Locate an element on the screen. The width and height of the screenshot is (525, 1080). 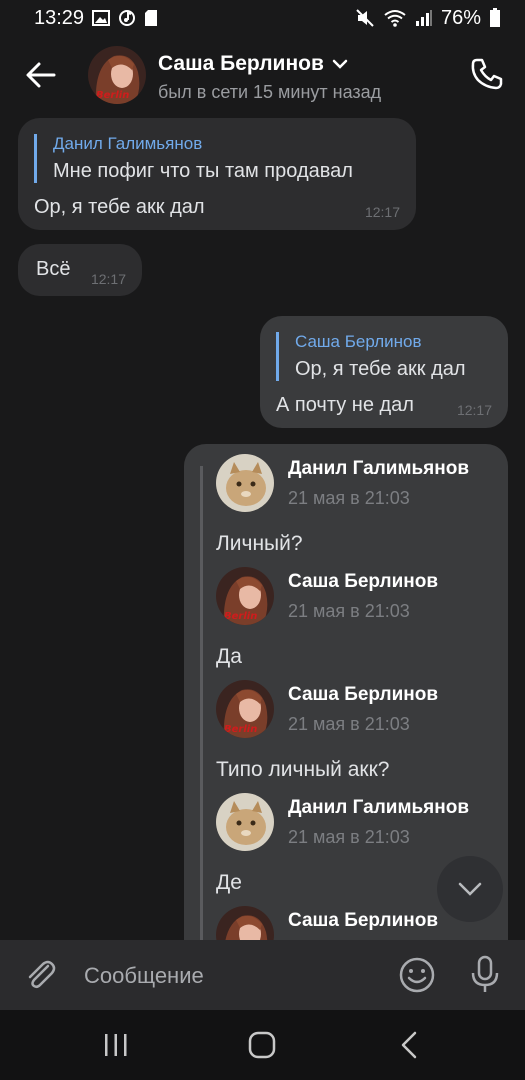
recent-apps-icon is located at coordinates (116, 1045).